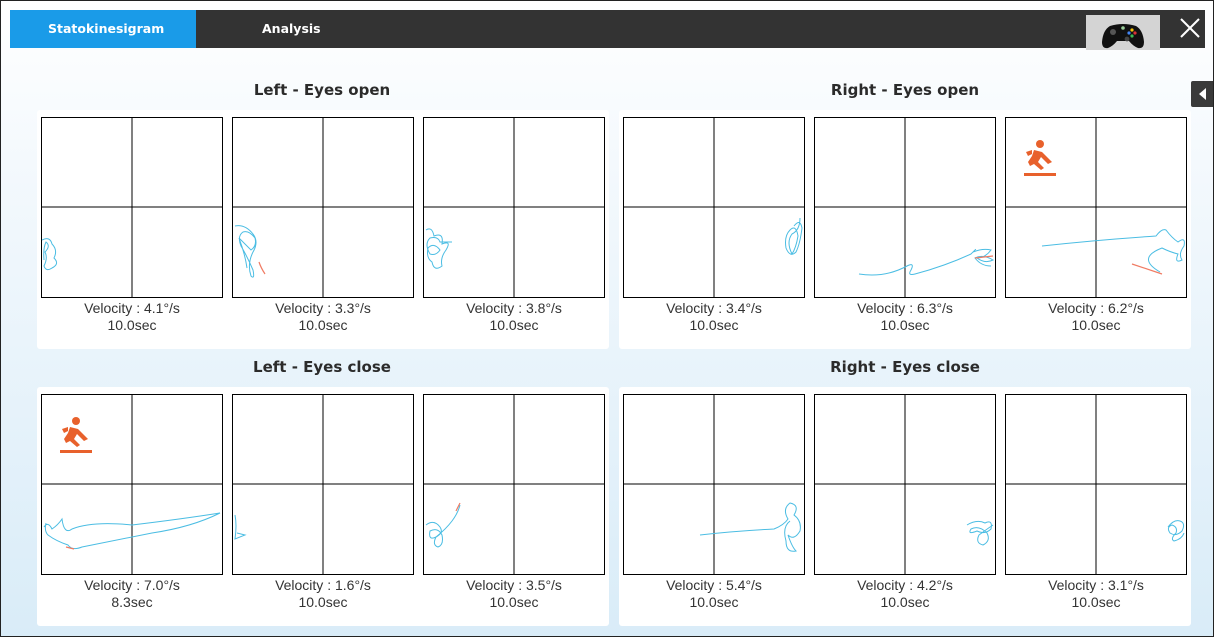  I want to click on test-card: Velocity : 1.6°/s 10.0sec, so click(323, 507).